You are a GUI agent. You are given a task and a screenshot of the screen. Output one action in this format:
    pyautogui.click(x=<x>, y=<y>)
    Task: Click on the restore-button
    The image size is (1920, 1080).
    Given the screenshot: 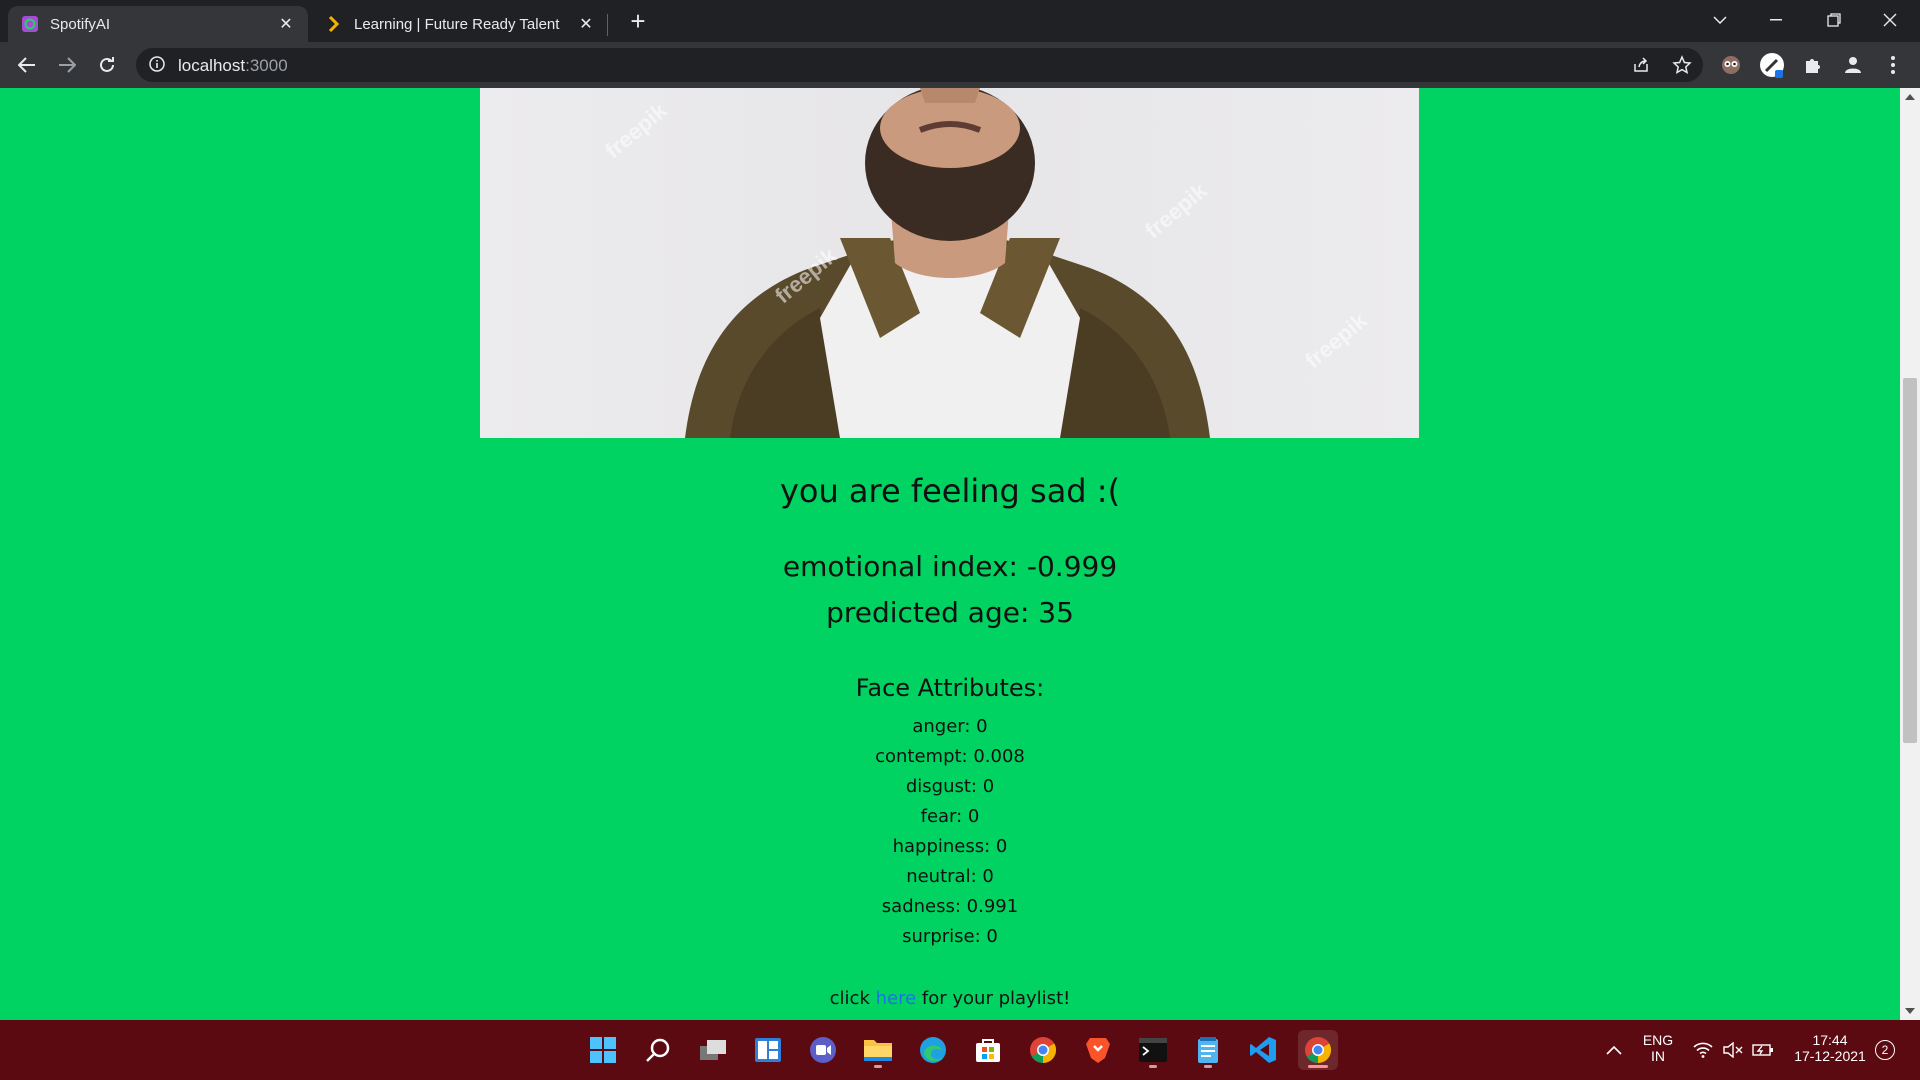 What is the action you would take?
    pyautogui.click(x=1834, y=20)
    